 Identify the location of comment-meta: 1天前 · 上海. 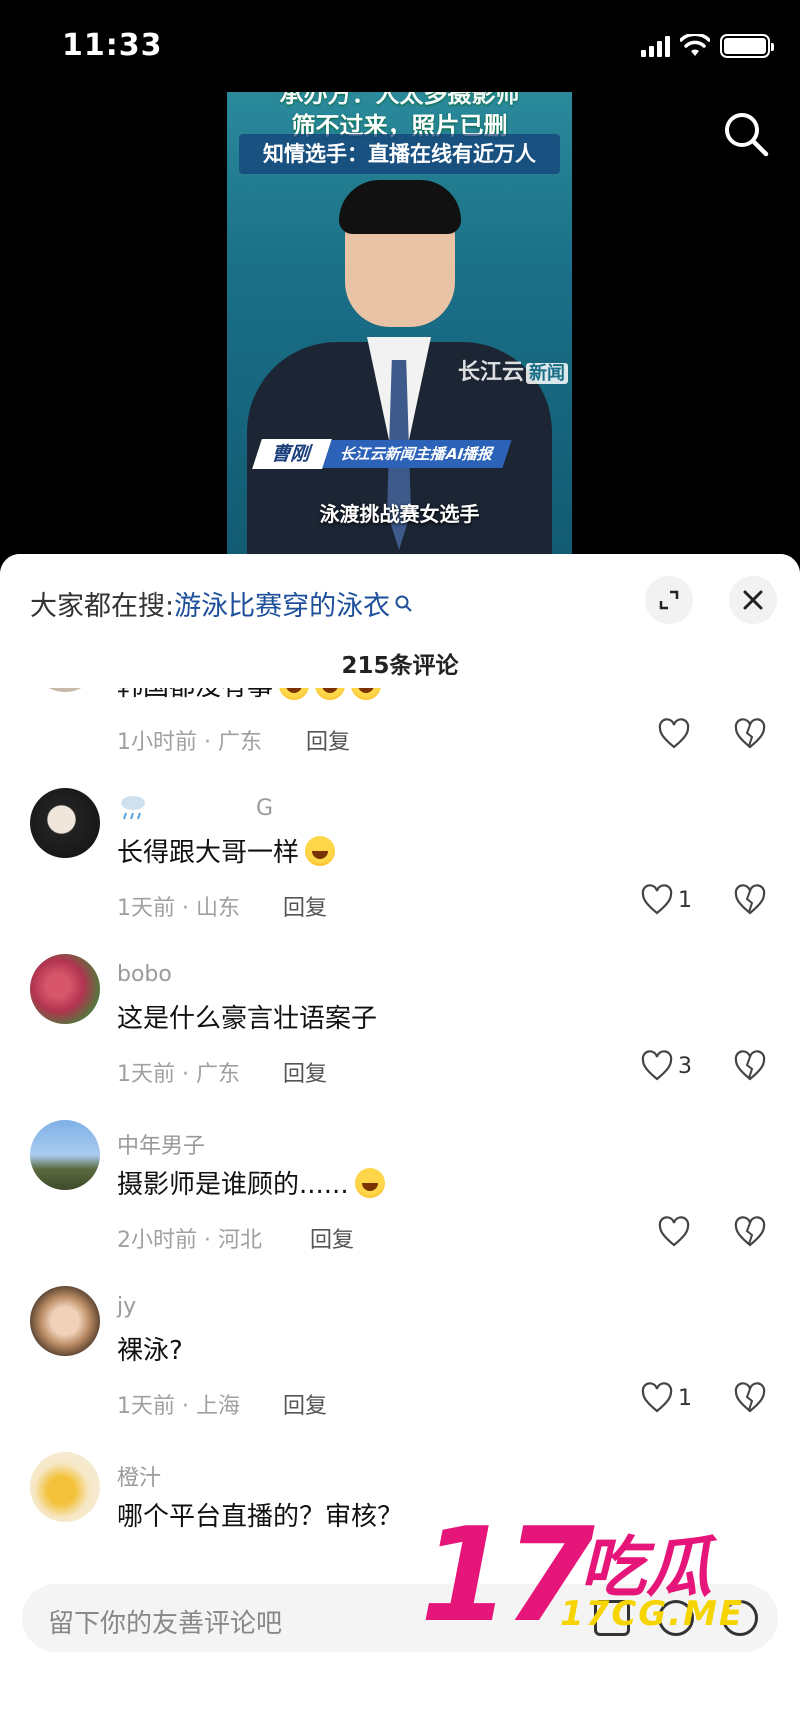
(178, 1406).